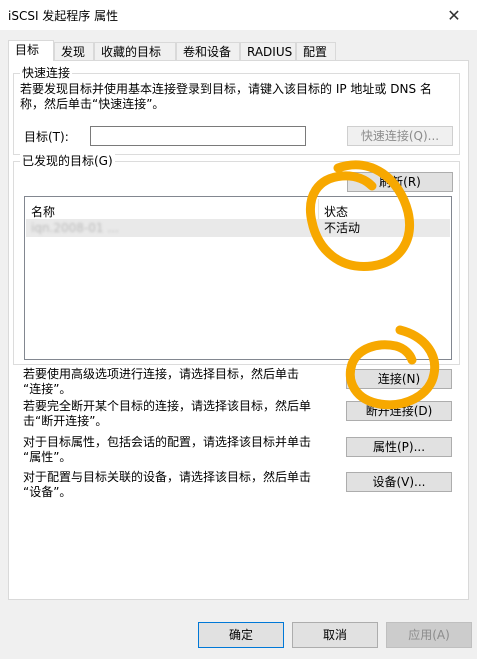 The width and height of the screenshot is (477, 659). I want to click on connect-description: 若要使用高级选项进行连接，请选择目标，然后单击 “连接”。, so click(161, 381).